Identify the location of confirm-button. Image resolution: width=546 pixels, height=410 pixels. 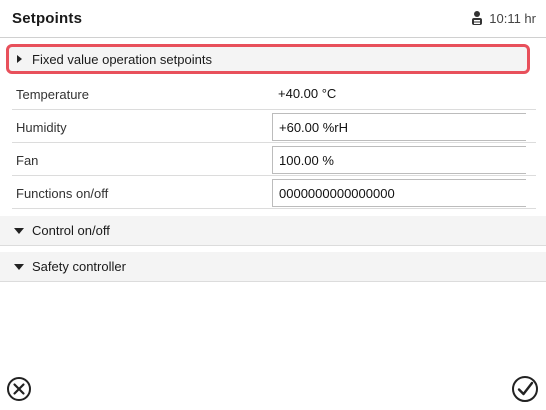
(525, 389).